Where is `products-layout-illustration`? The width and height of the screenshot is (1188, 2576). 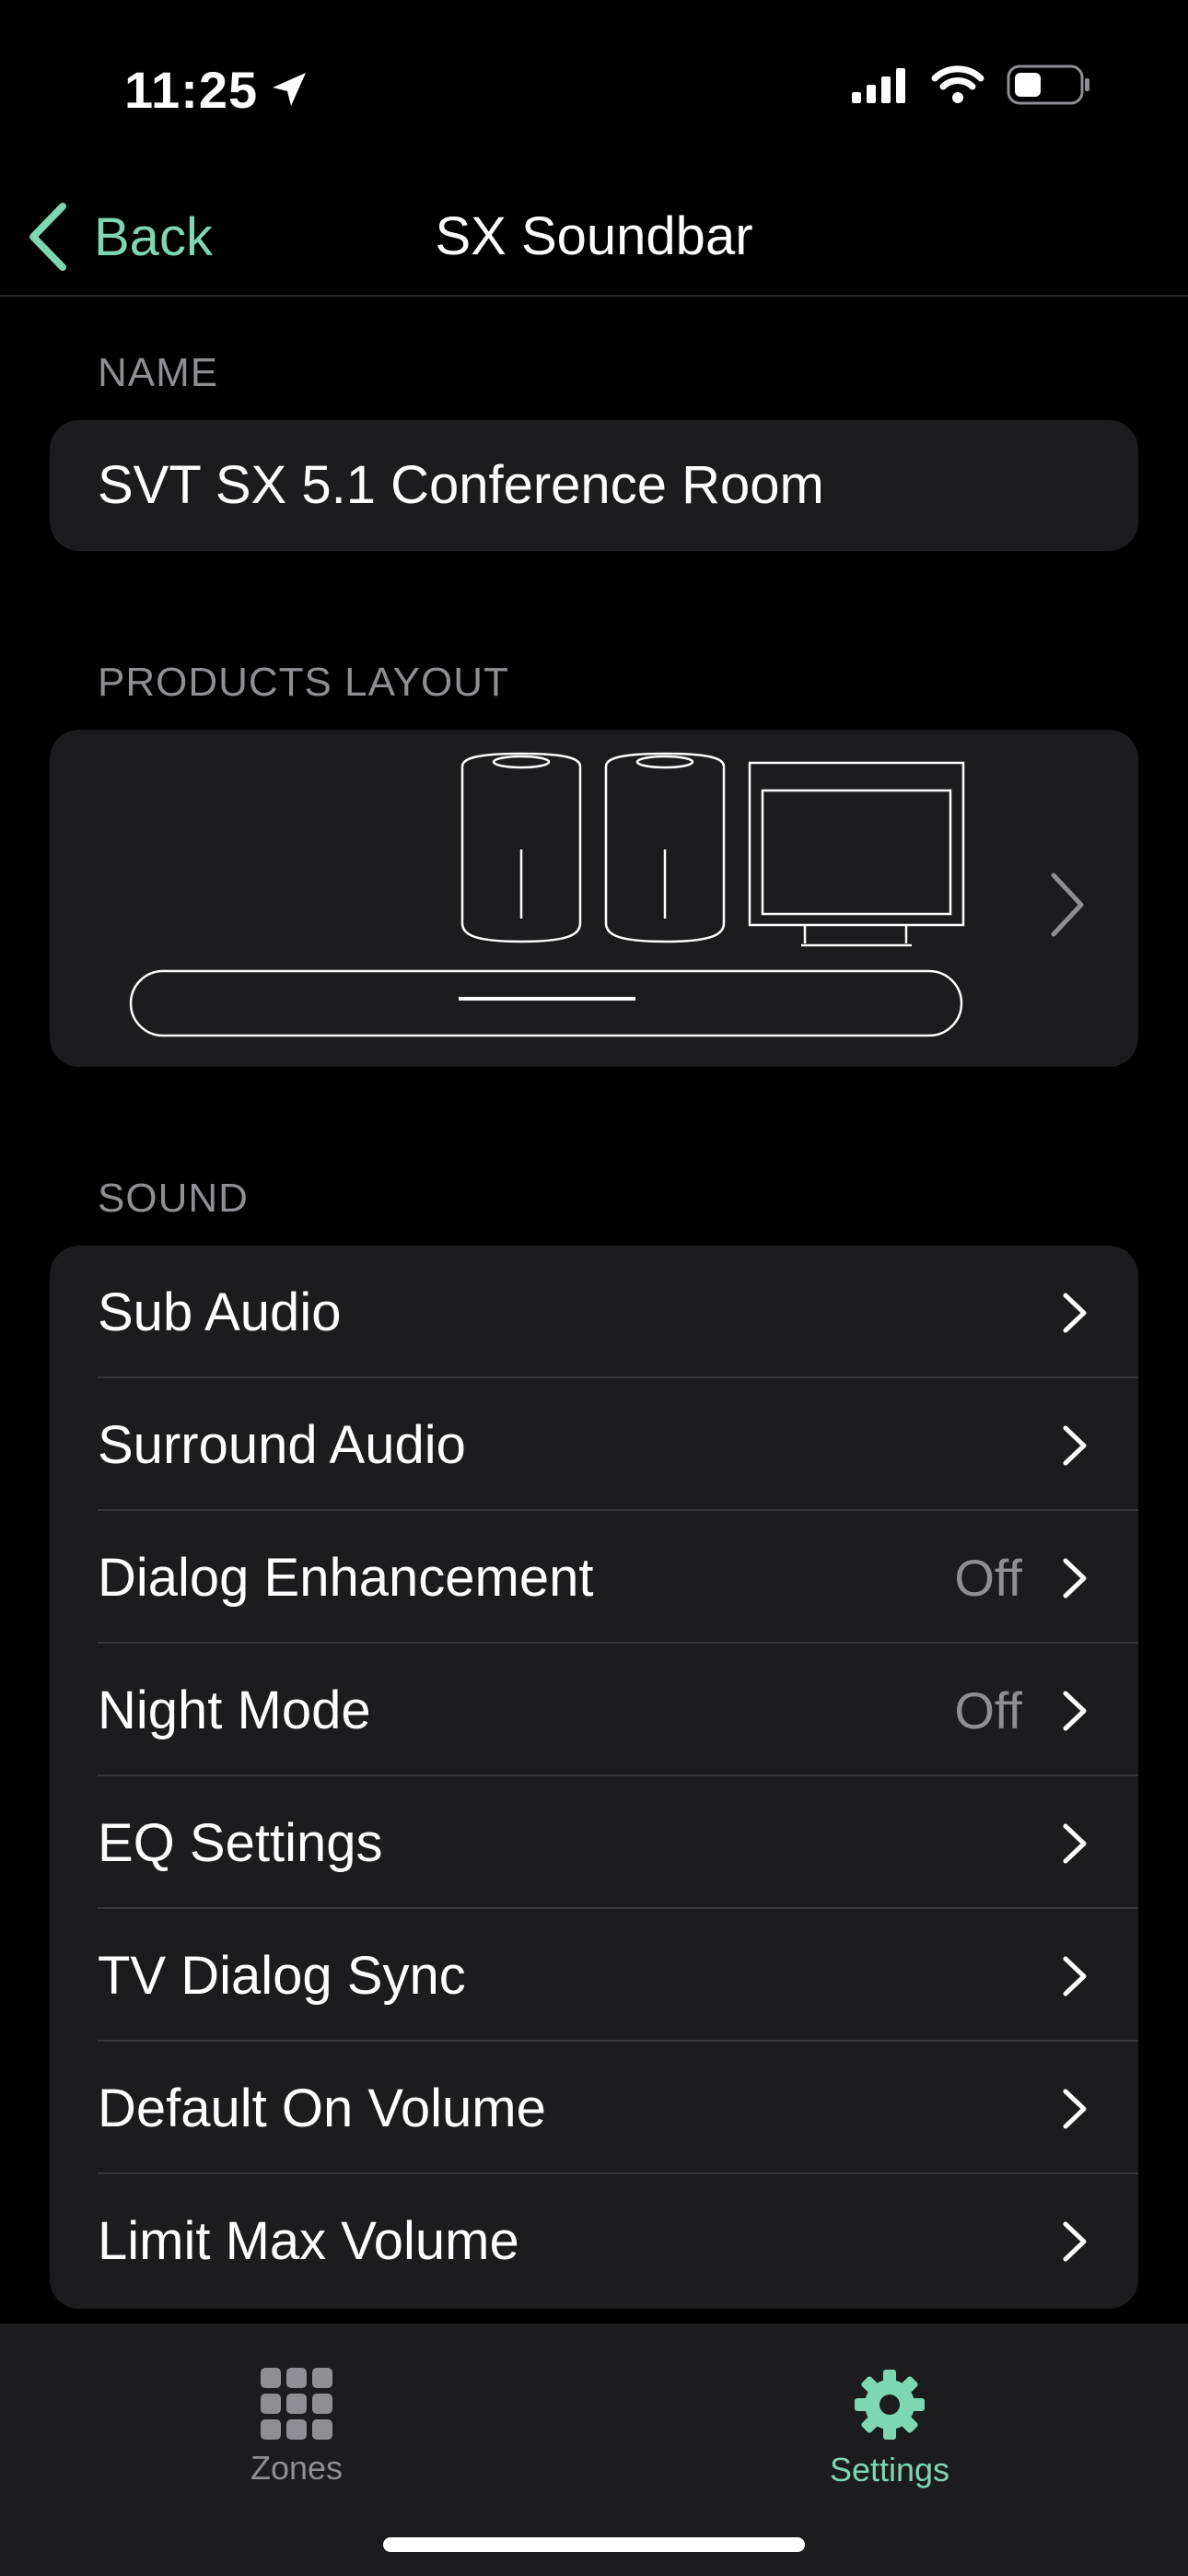 products-layout-illustration is located at coordinates (606, 894).